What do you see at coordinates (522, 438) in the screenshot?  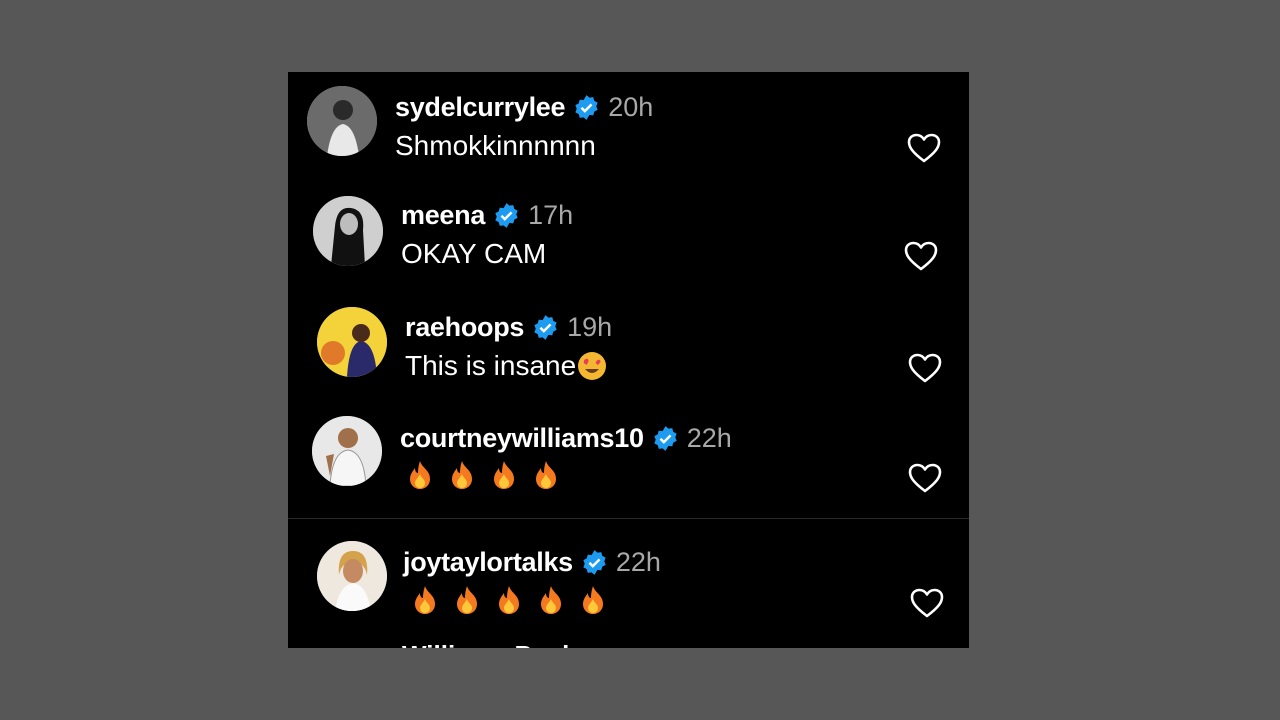 I see `username: courtneywilliams10` at bounding box center [522, 438].